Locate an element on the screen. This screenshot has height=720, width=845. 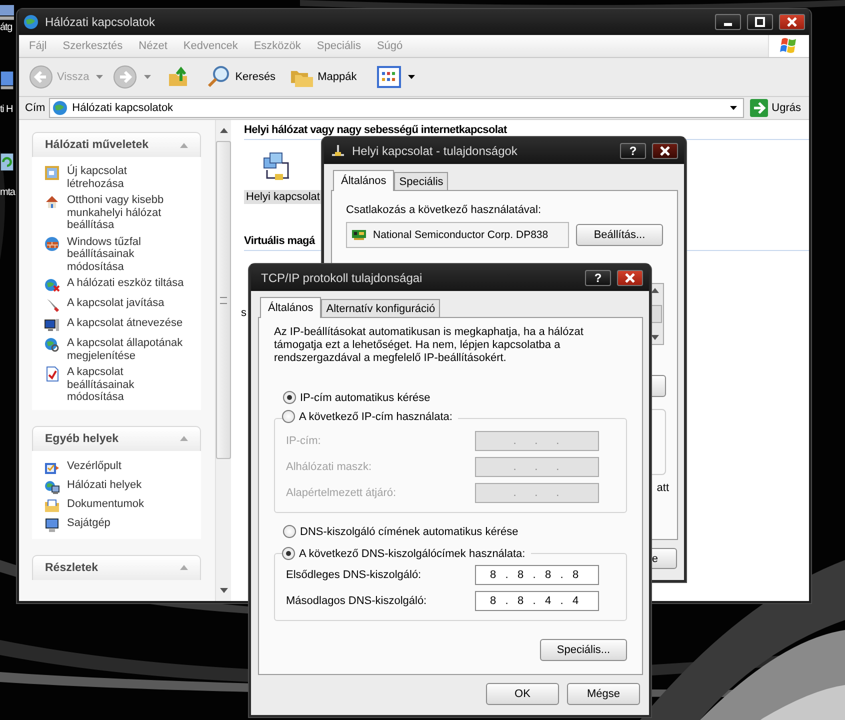
globe-computer-icon is located at coordinates (52, 486).